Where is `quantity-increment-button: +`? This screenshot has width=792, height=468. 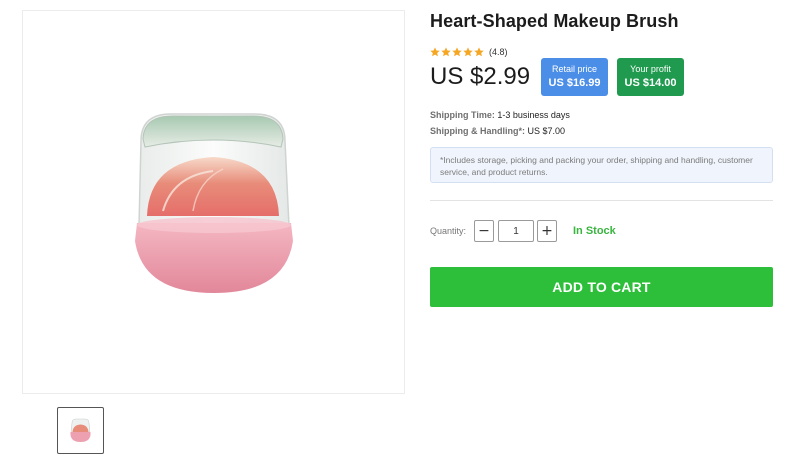
quantity-increment-button: + is located at coordinates (547, 231).